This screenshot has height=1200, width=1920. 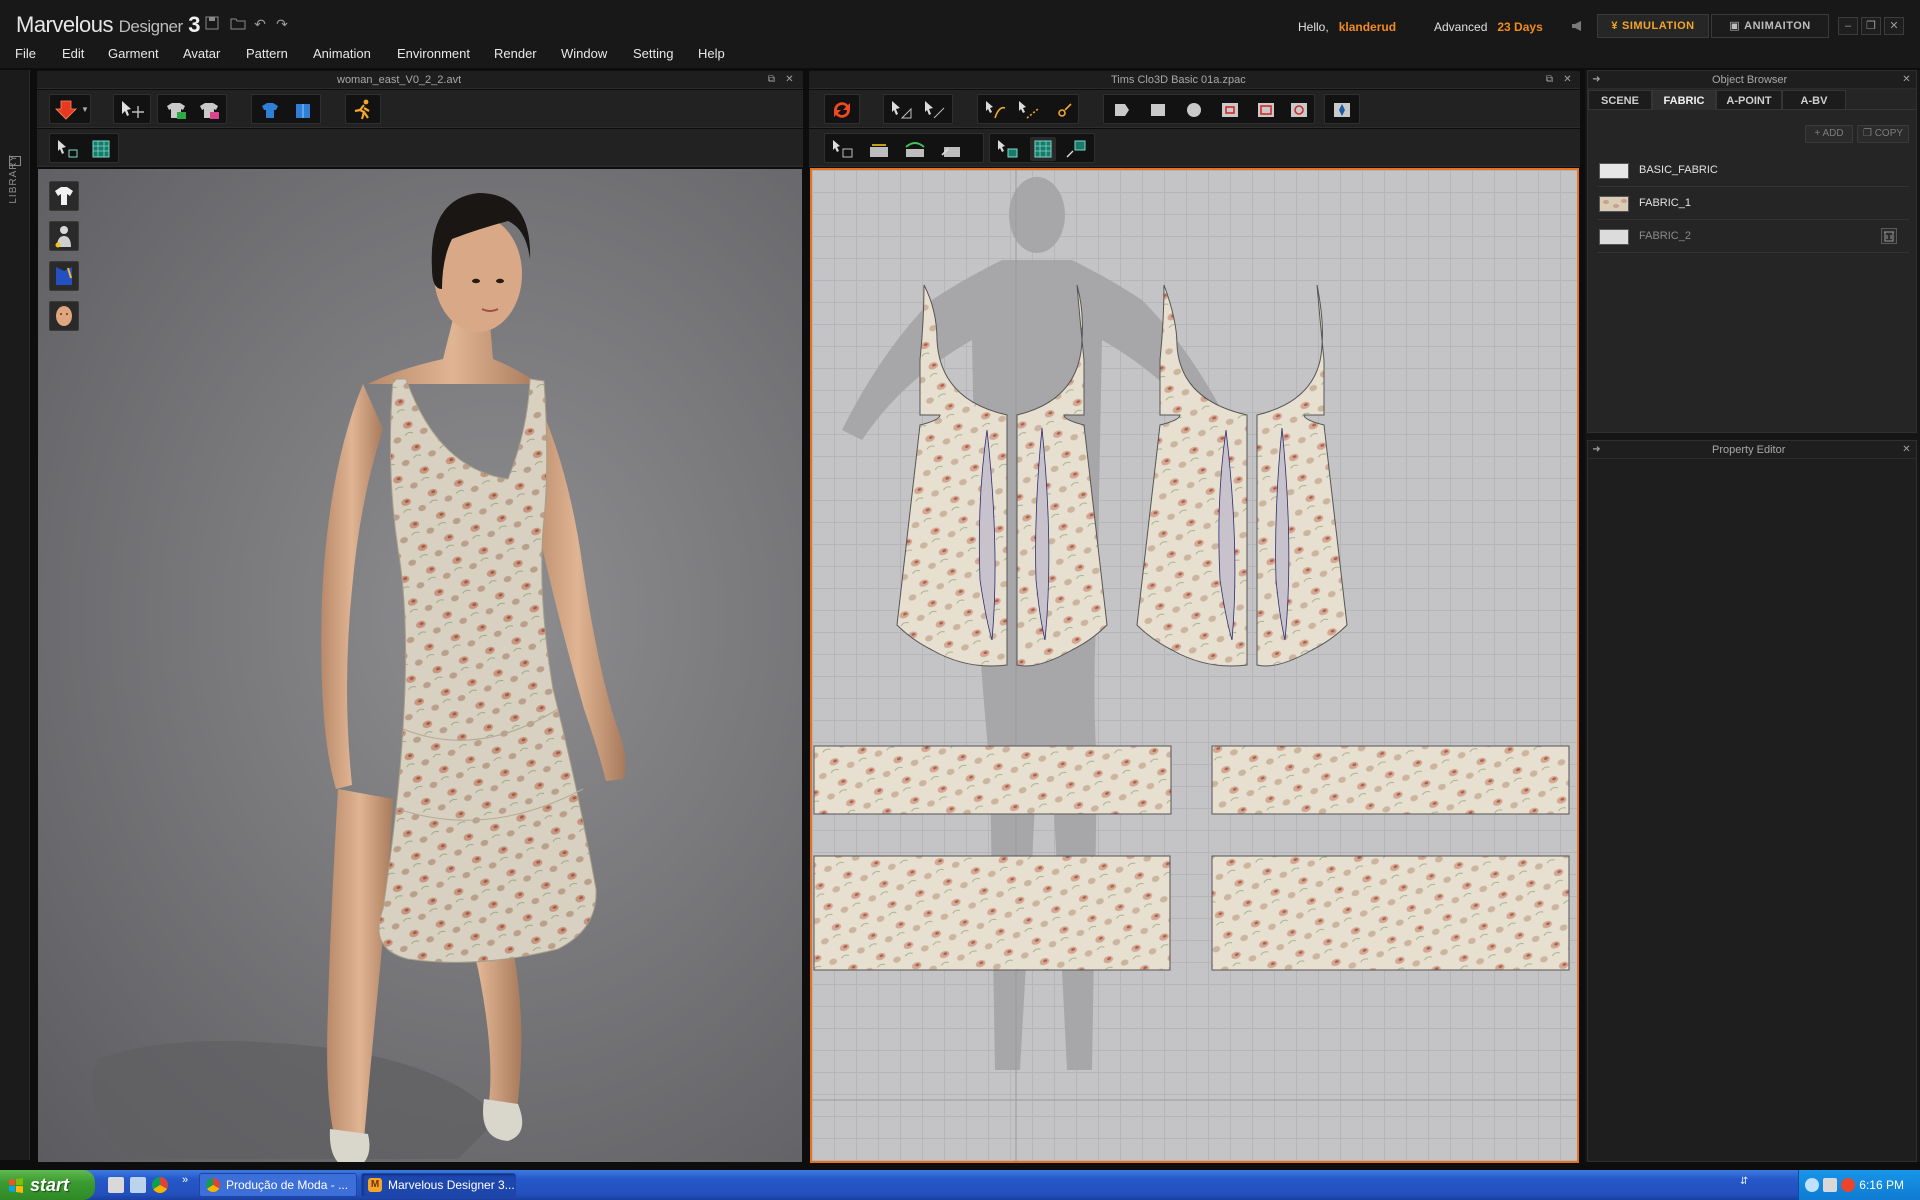 What do you see at coordinates (915, 149) in the screenshot?
I see `free-sewing-tool` at bounding box center [915, 149].